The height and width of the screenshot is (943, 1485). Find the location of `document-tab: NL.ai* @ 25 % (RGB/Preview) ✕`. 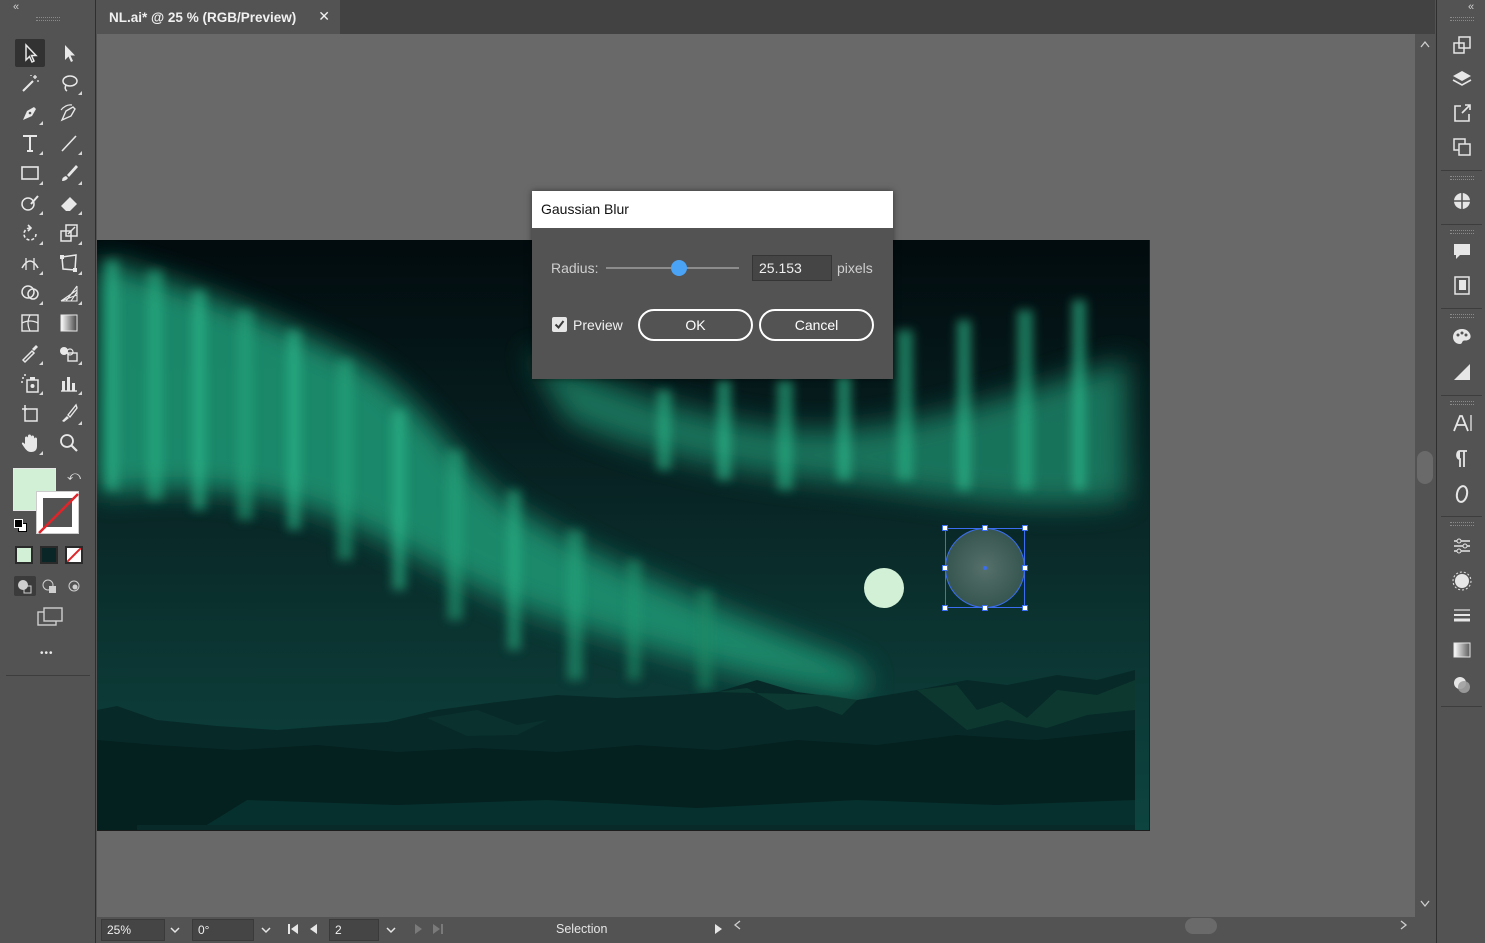

document-tab: NL.ai* @ 25 % (RGB/Preview) ✕ is located at coordinates (218, 17).